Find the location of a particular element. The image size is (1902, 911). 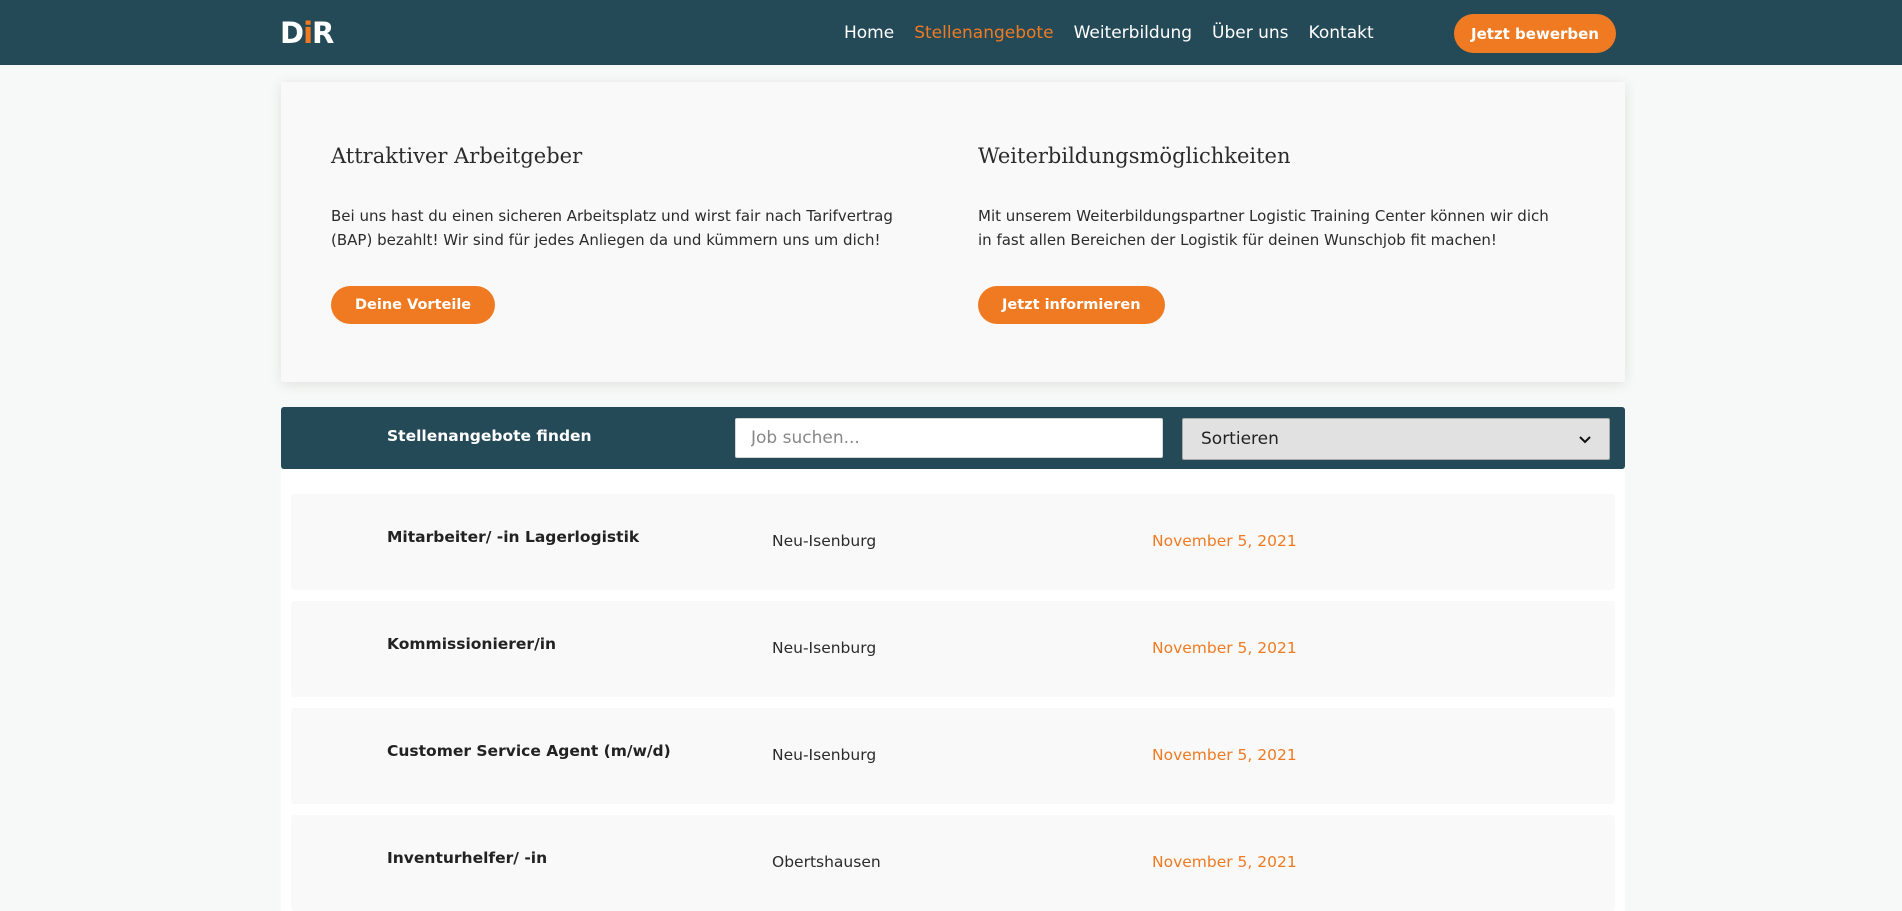

nav-kontakt: Kontakt is located at coordinates (1341, 33).